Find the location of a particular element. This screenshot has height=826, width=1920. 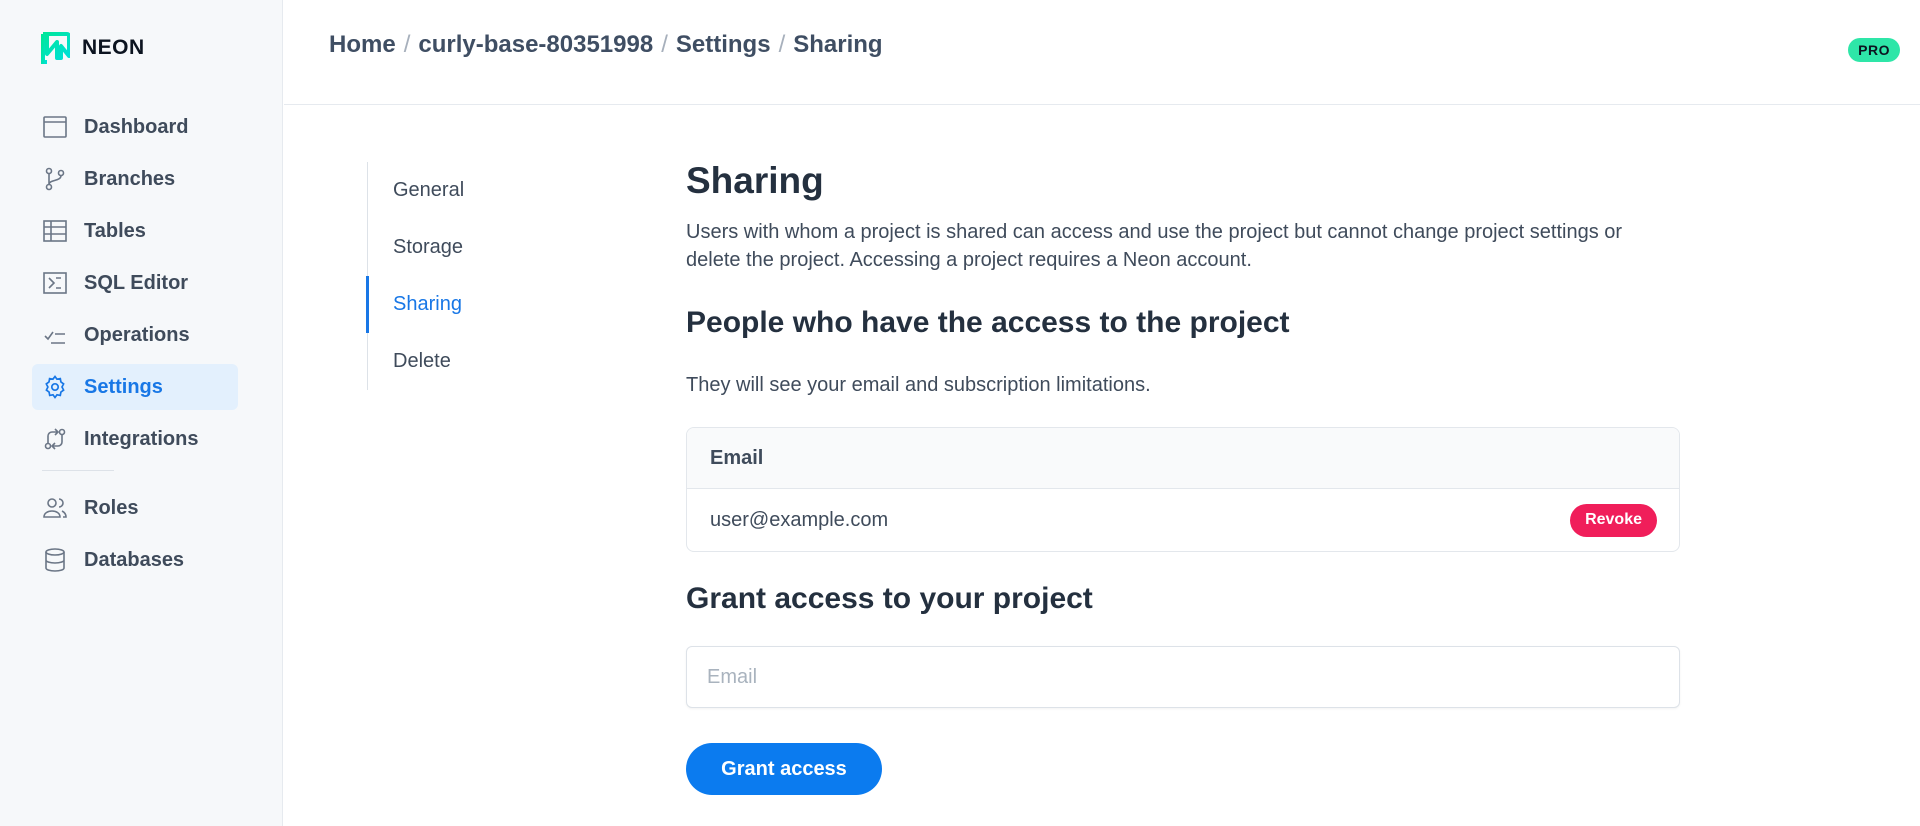

database-icon is located at coordinates (55, 560).